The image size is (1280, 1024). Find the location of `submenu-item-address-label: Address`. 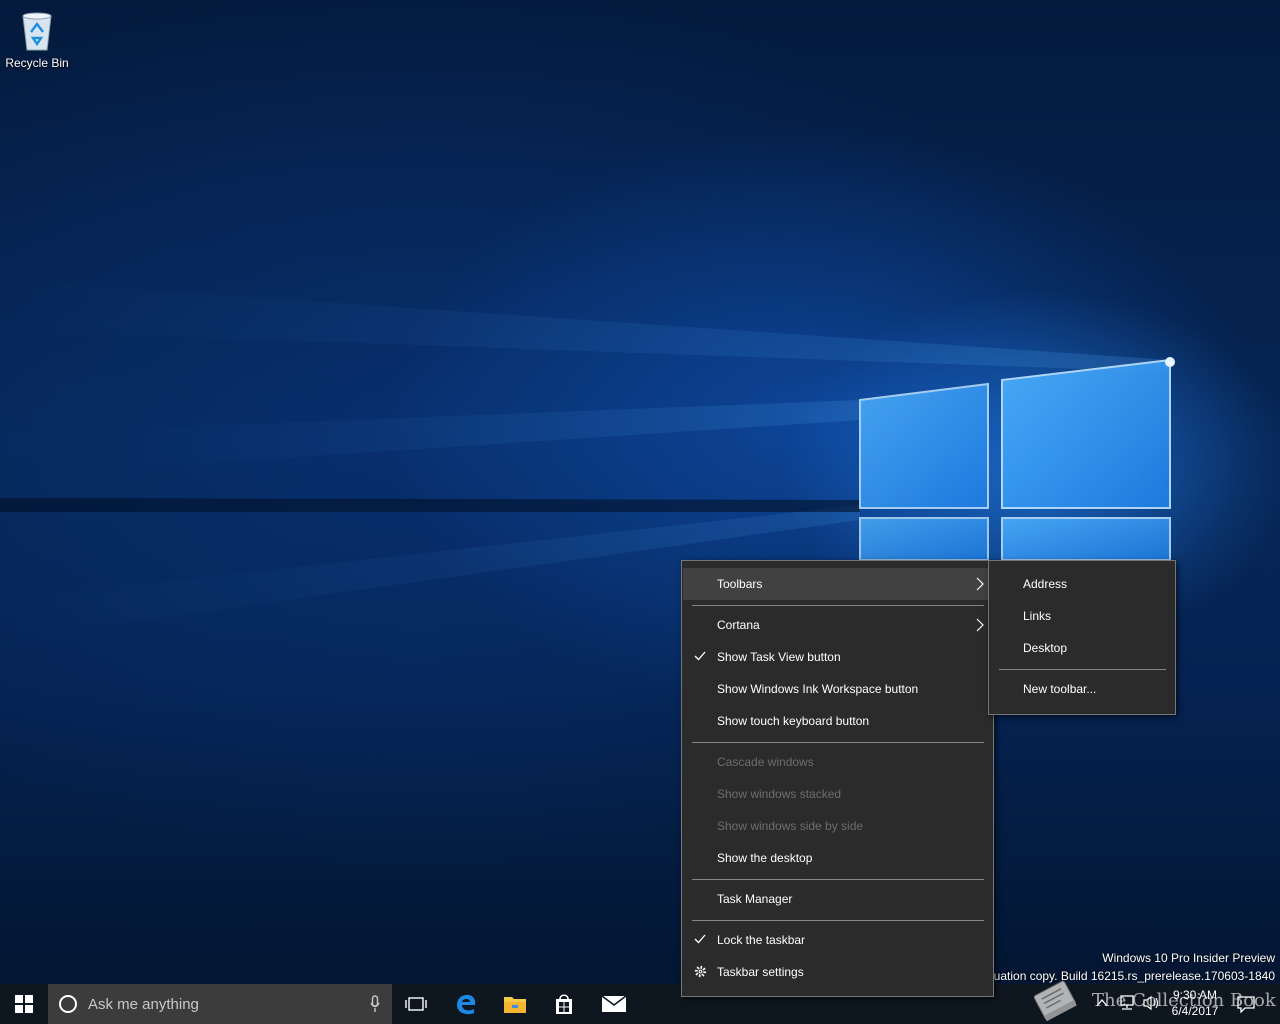

submenu-item-address-label: Address is located at coordinates (1045, 584).